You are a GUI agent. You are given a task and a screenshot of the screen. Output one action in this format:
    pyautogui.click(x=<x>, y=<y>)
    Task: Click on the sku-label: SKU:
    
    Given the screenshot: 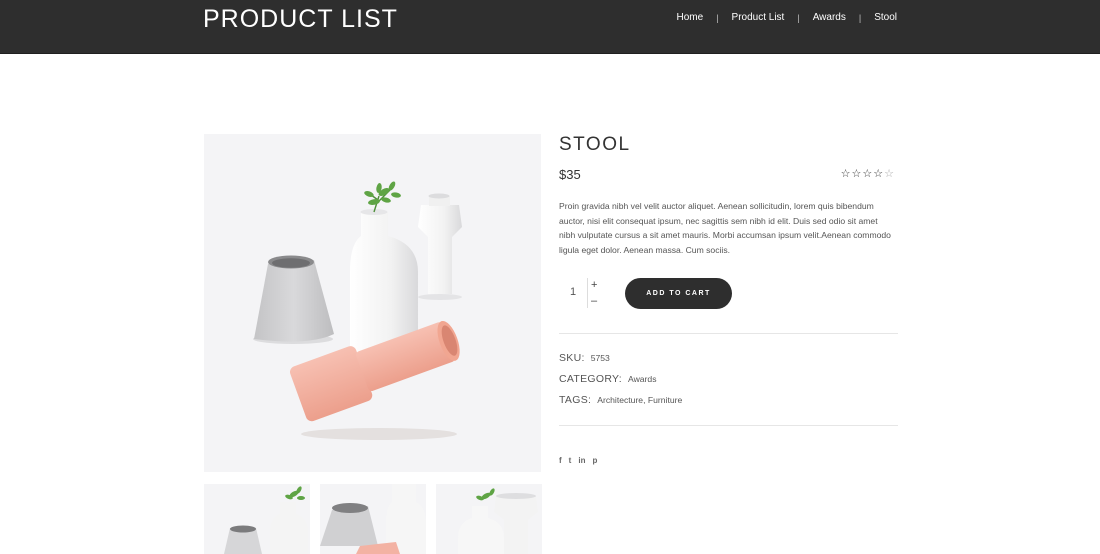 What is the action you would take?
    pyautogui.click(x=572, y=358)
    